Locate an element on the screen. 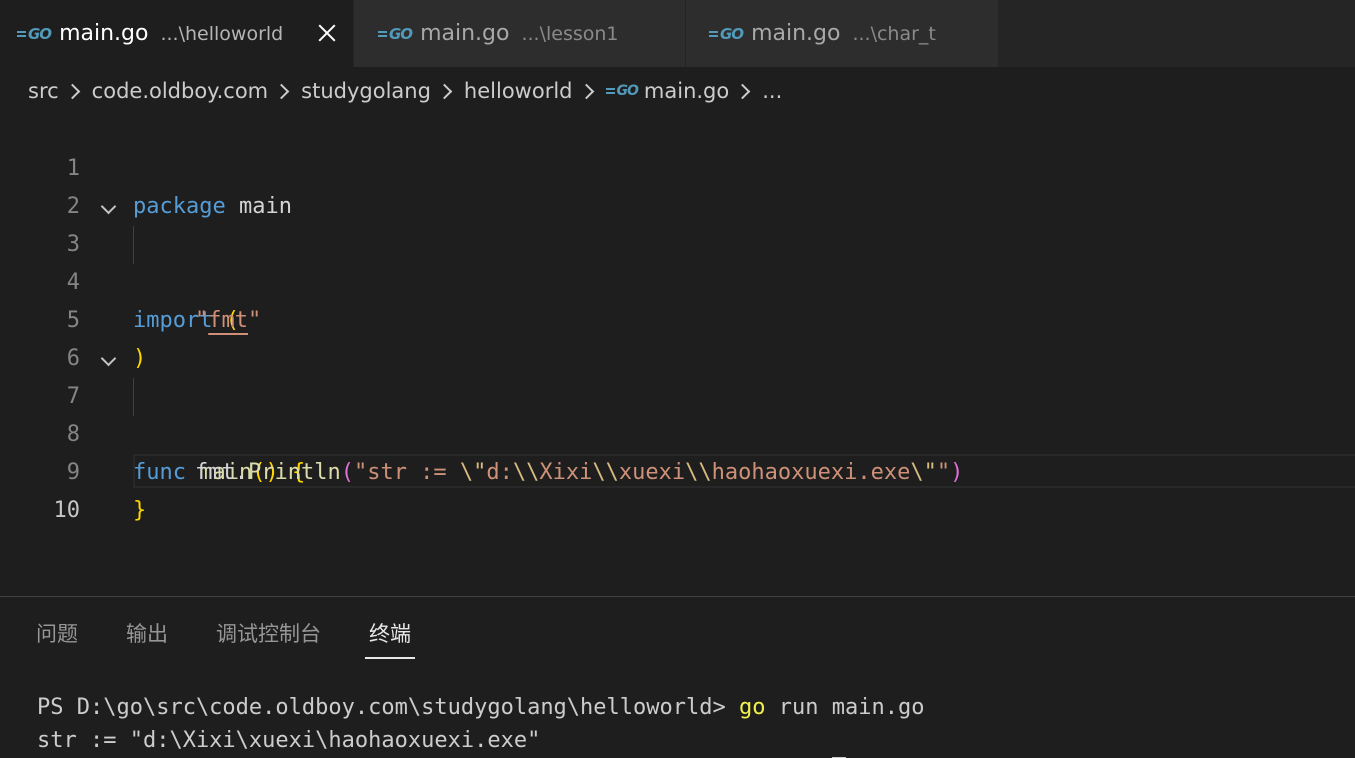  code-line: 6 is located at coordinates (677, 336).